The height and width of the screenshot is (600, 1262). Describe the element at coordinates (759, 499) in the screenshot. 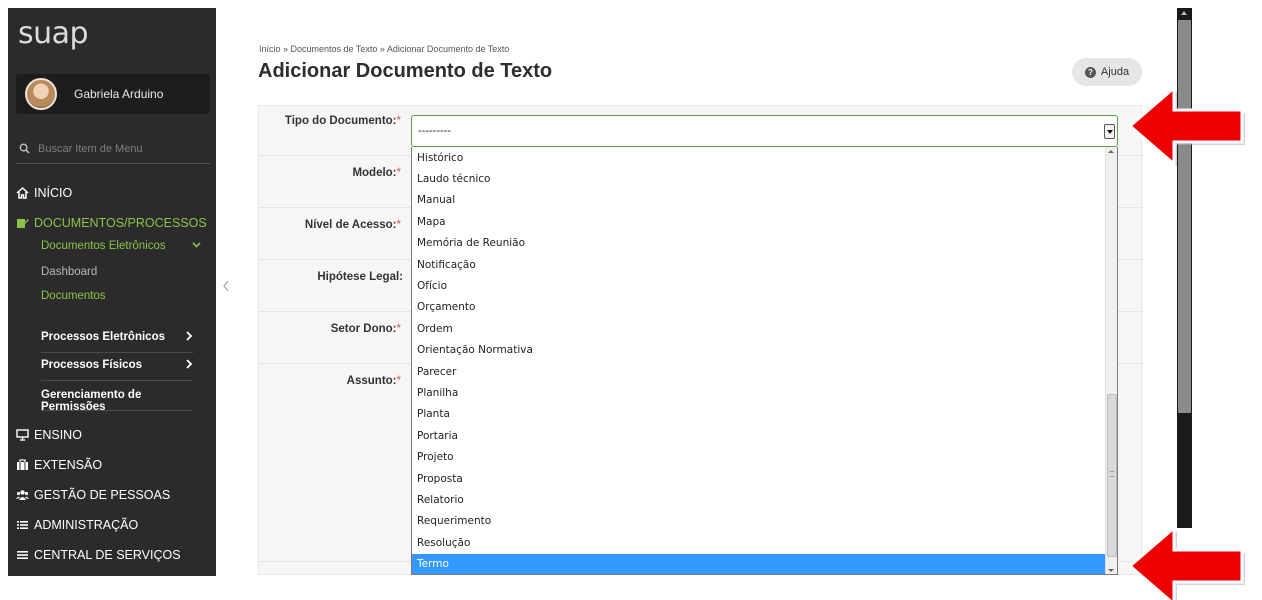

I see `dropdown-option: Relatorio` at that location.